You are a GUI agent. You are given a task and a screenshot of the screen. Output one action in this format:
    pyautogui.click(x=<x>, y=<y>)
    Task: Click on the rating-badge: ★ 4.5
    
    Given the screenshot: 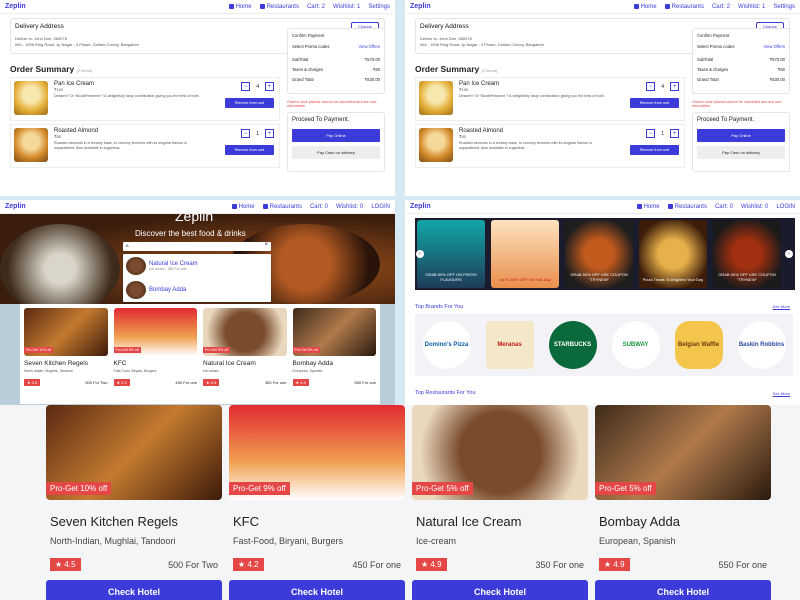 What is the action you would take?
    pyautogui.click(x=65, y=564)
    